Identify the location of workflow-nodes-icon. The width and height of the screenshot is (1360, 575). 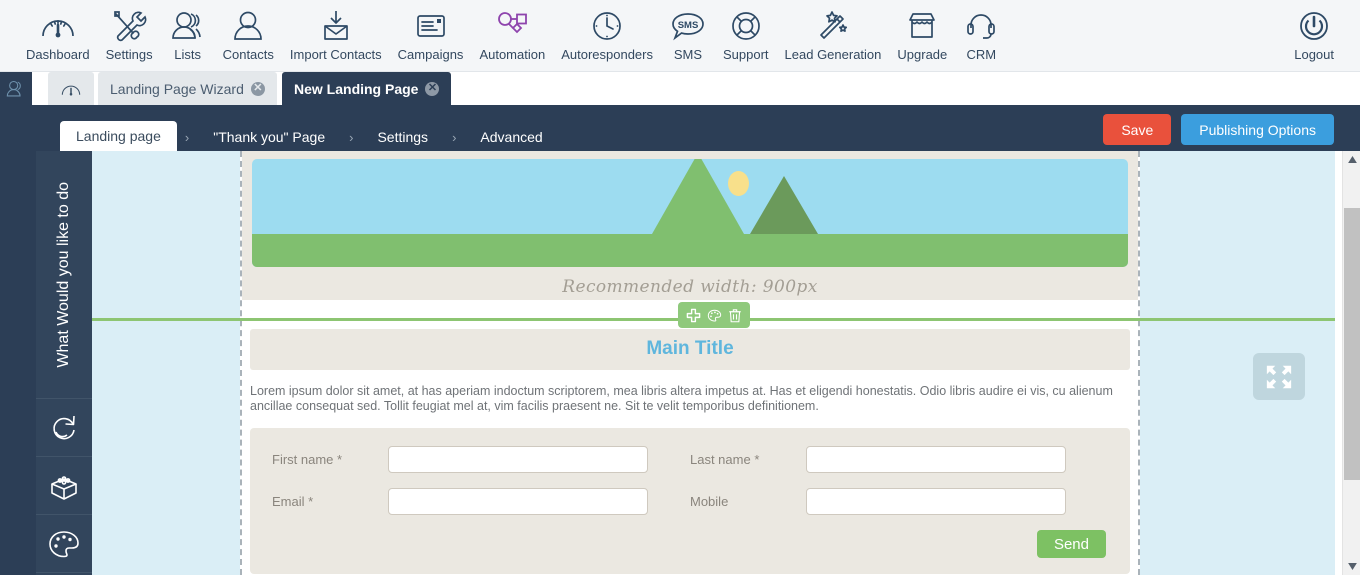
(512, 26).